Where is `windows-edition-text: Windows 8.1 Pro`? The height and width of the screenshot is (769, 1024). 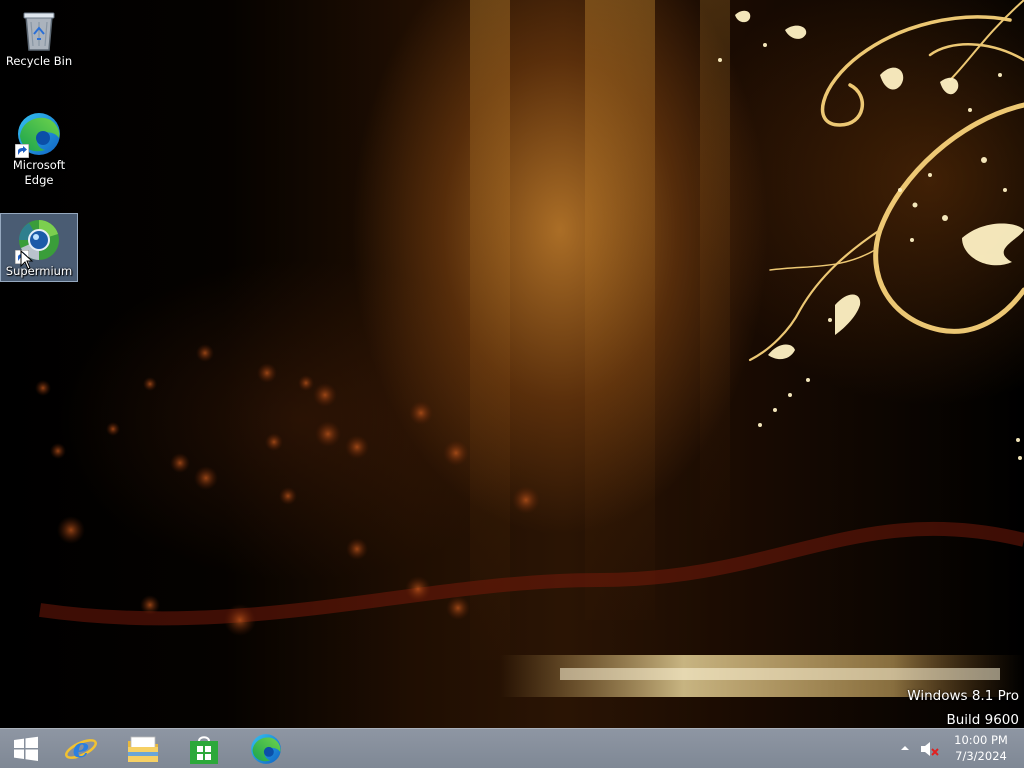
windows-edition-text: Windows 8.1 Pro is located at coordinates (963, 696).